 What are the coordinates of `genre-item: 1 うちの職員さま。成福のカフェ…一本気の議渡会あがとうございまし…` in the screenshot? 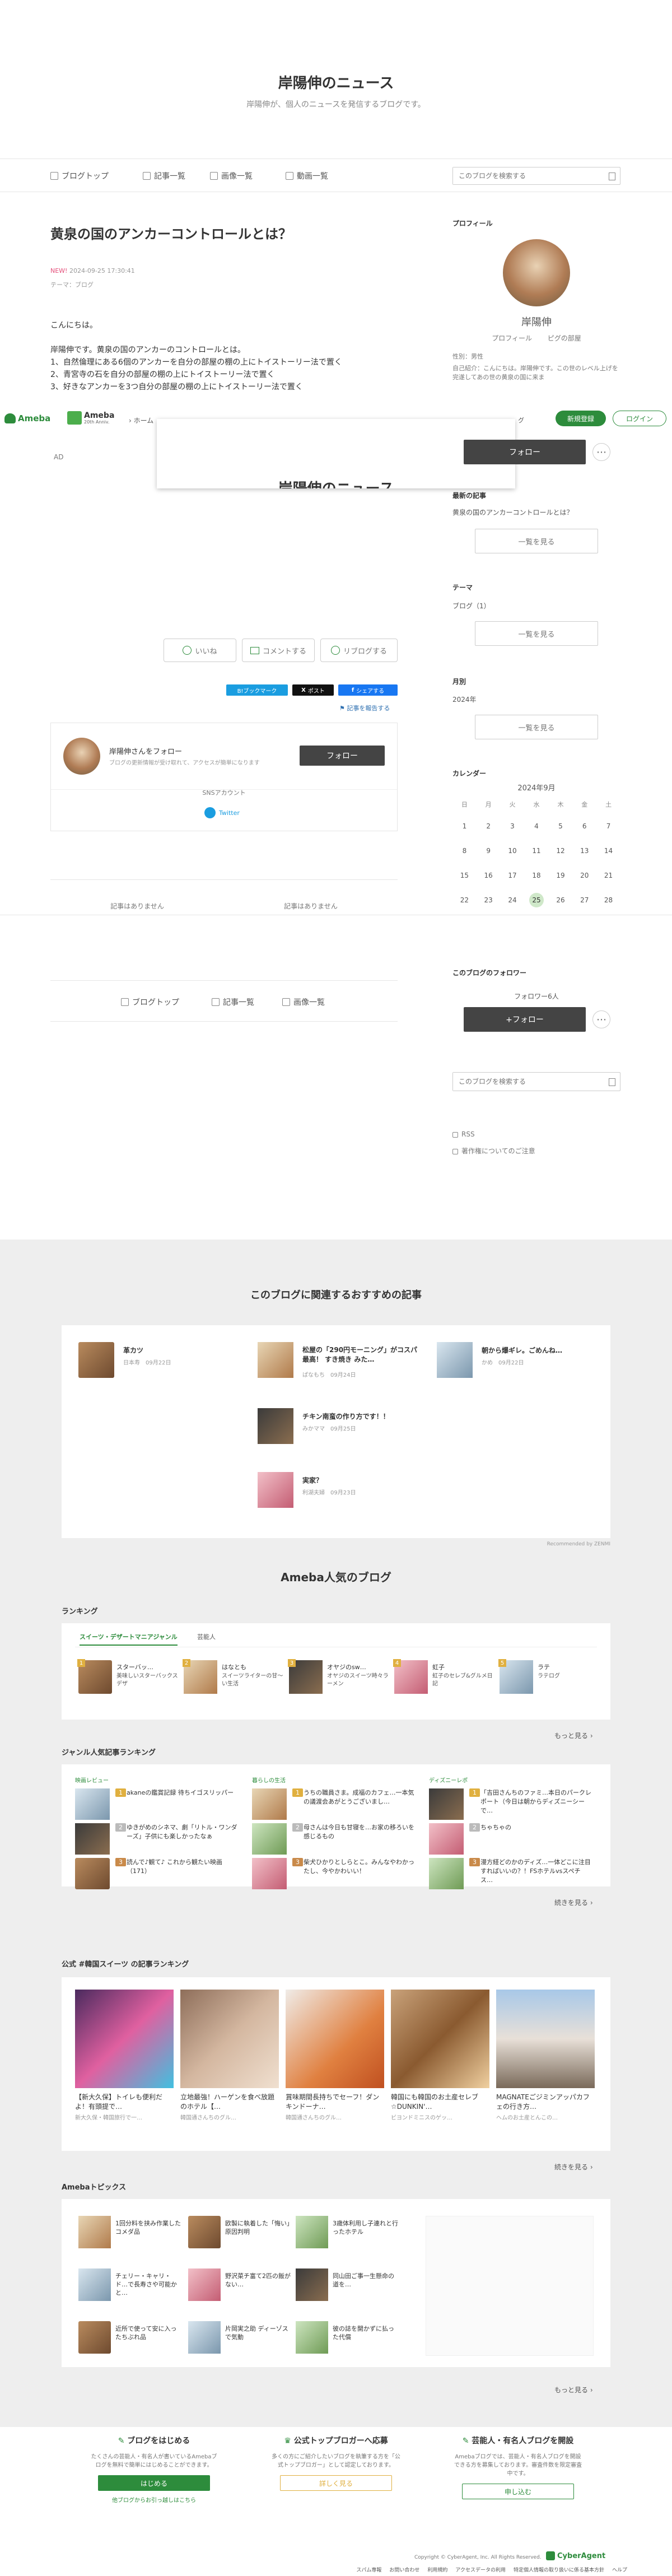 It's located at (336, 1805).